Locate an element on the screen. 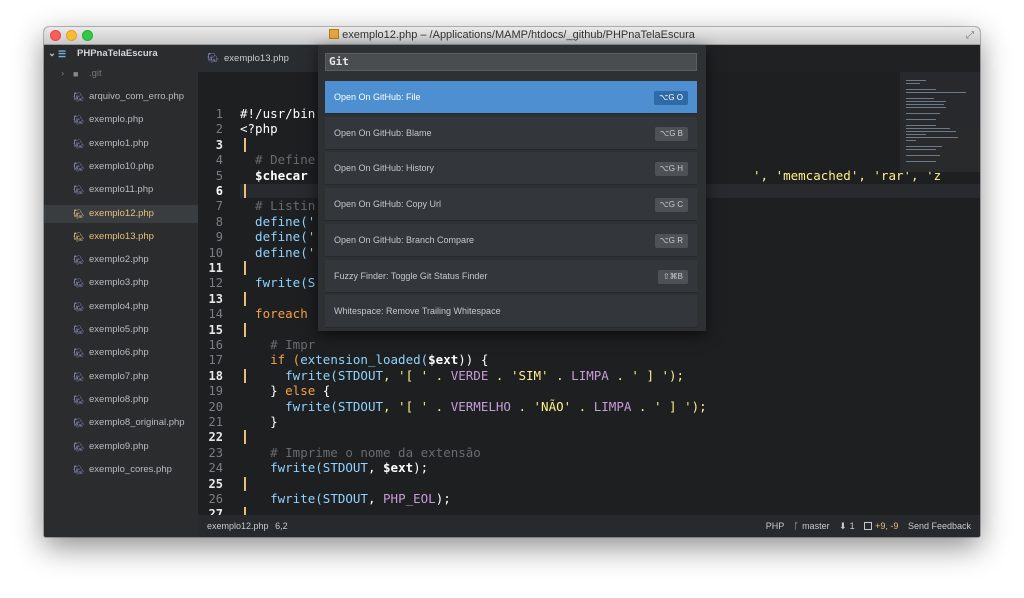  command-palette-input: Git is located at coordinates (511, 62).